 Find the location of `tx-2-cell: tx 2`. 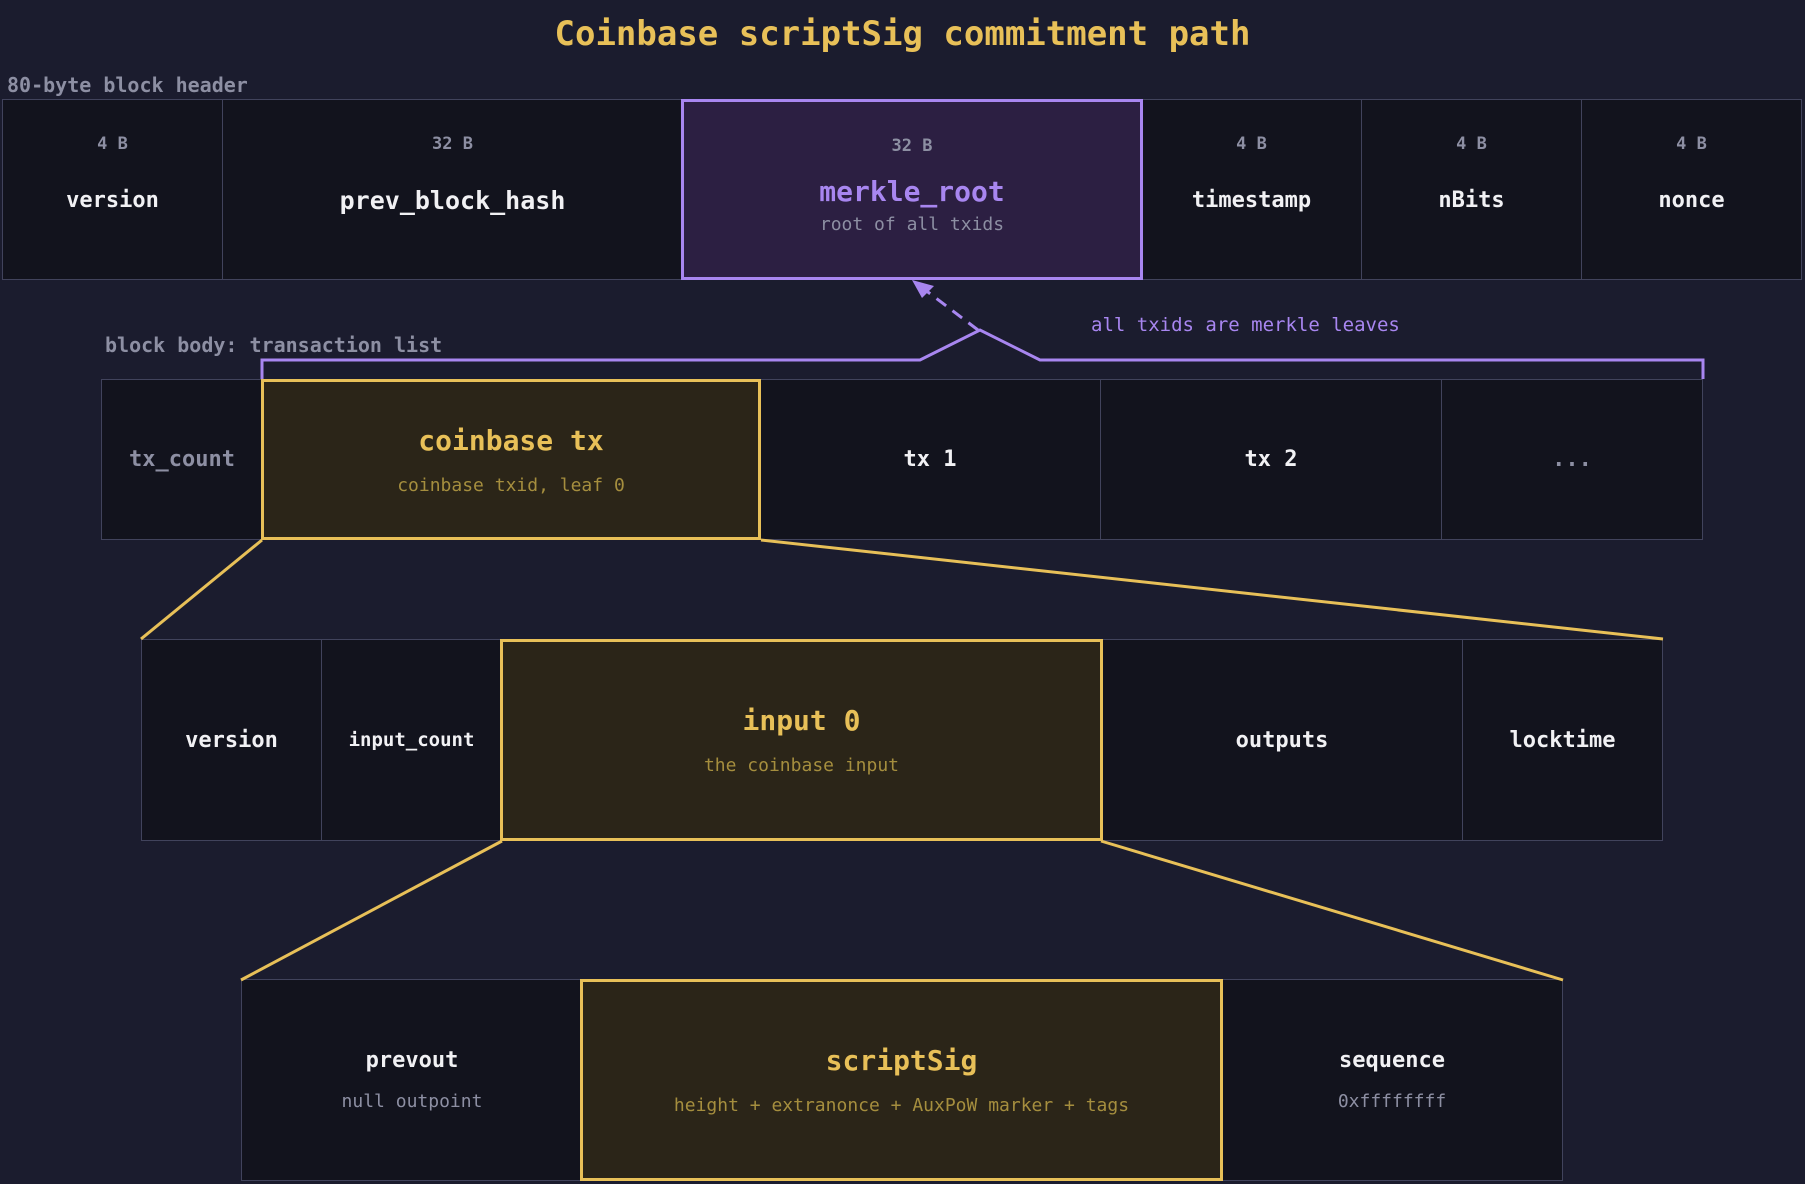

tx-2-cell: tx 2 is located at coordinates (1271, 459).